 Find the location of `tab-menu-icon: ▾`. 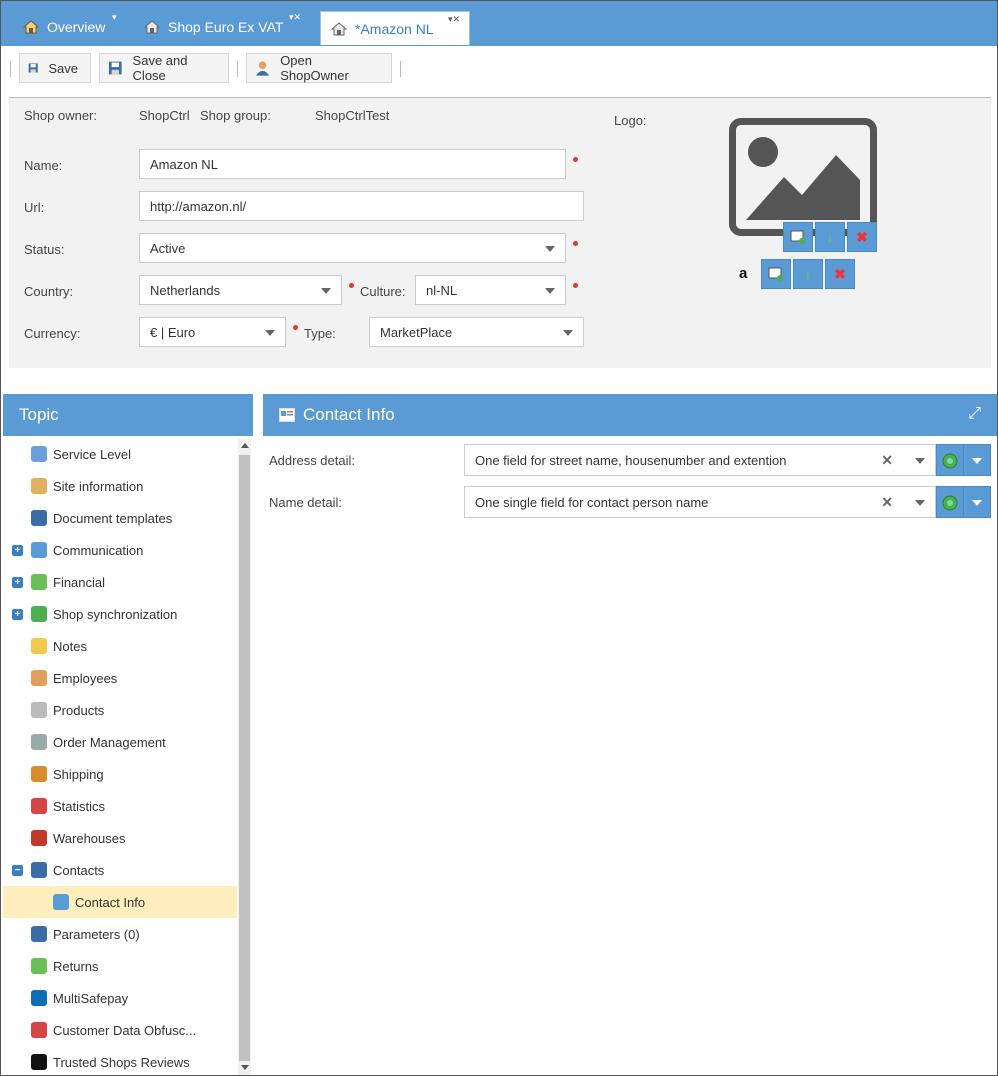

tab-menu-icon: ▾ is located at coordinates (114, 17).